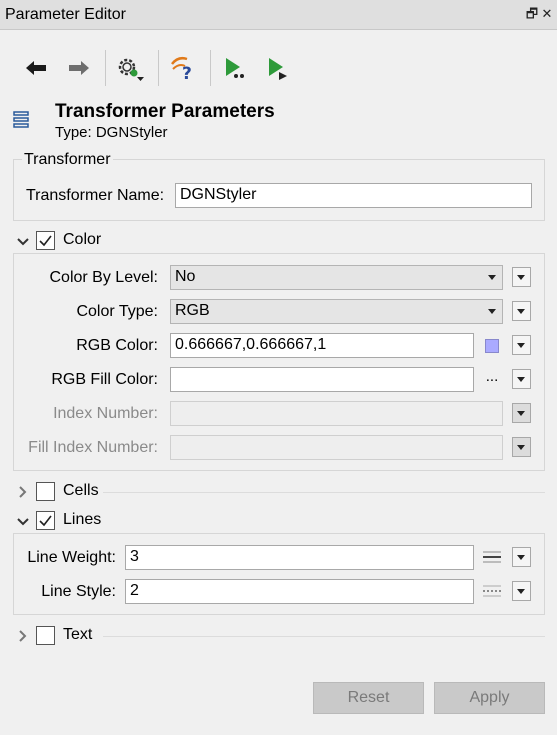 The height and width of the screenshot is (735, 557). I want to click on cells-section-label: Cells, so click(81, 490).